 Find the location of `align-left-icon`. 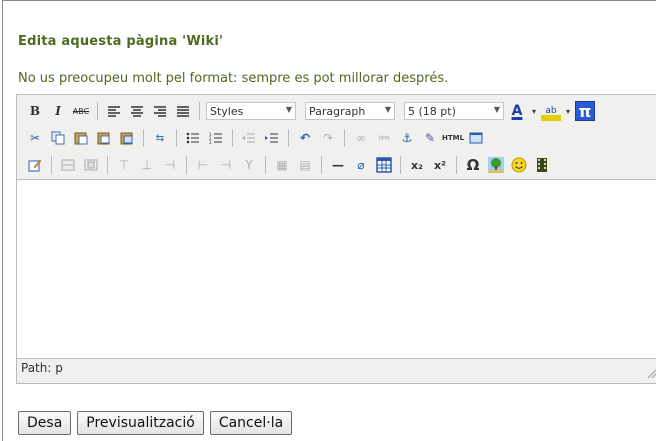

align-left-icon is located at coordinates (114, 111).